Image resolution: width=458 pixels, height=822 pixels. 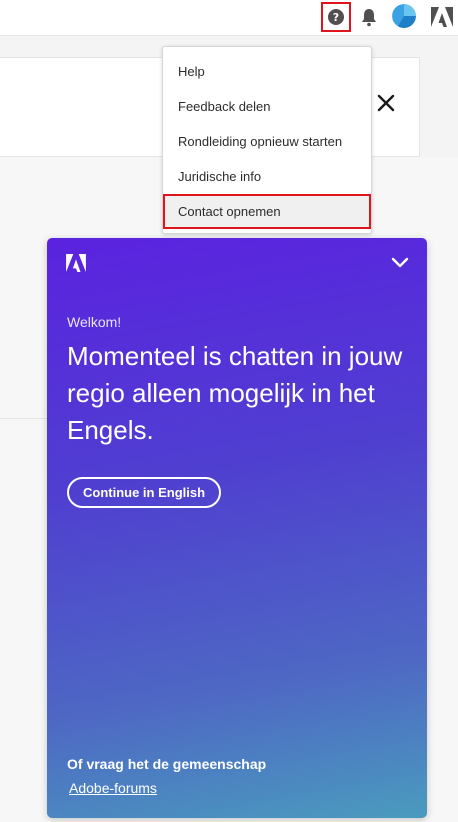 What do you see at coordinates (94, 322) in the screenshot?
I see `welcome-text: Welkom!` at bounding box center [94, 322].